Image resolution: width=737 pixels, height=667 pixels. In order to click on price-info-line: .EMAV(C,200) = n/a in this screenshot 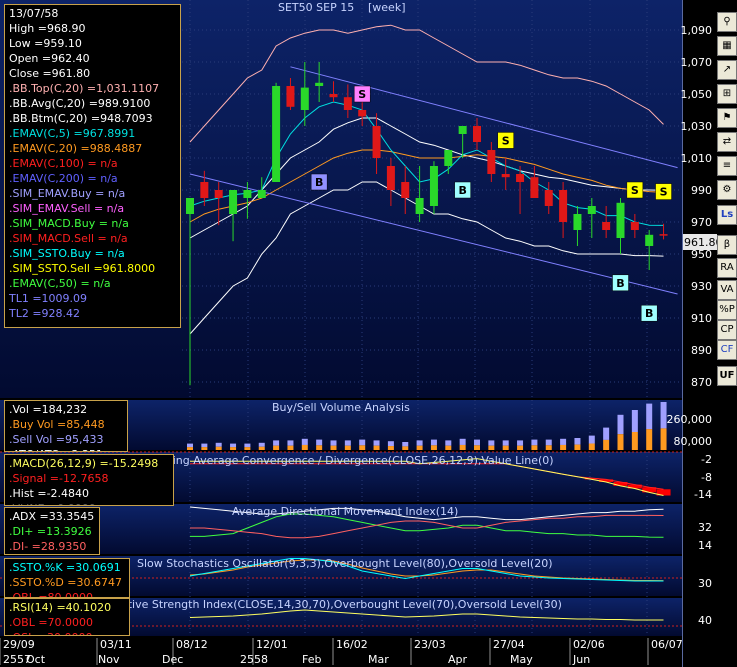, I will do `click(63, 178)`.